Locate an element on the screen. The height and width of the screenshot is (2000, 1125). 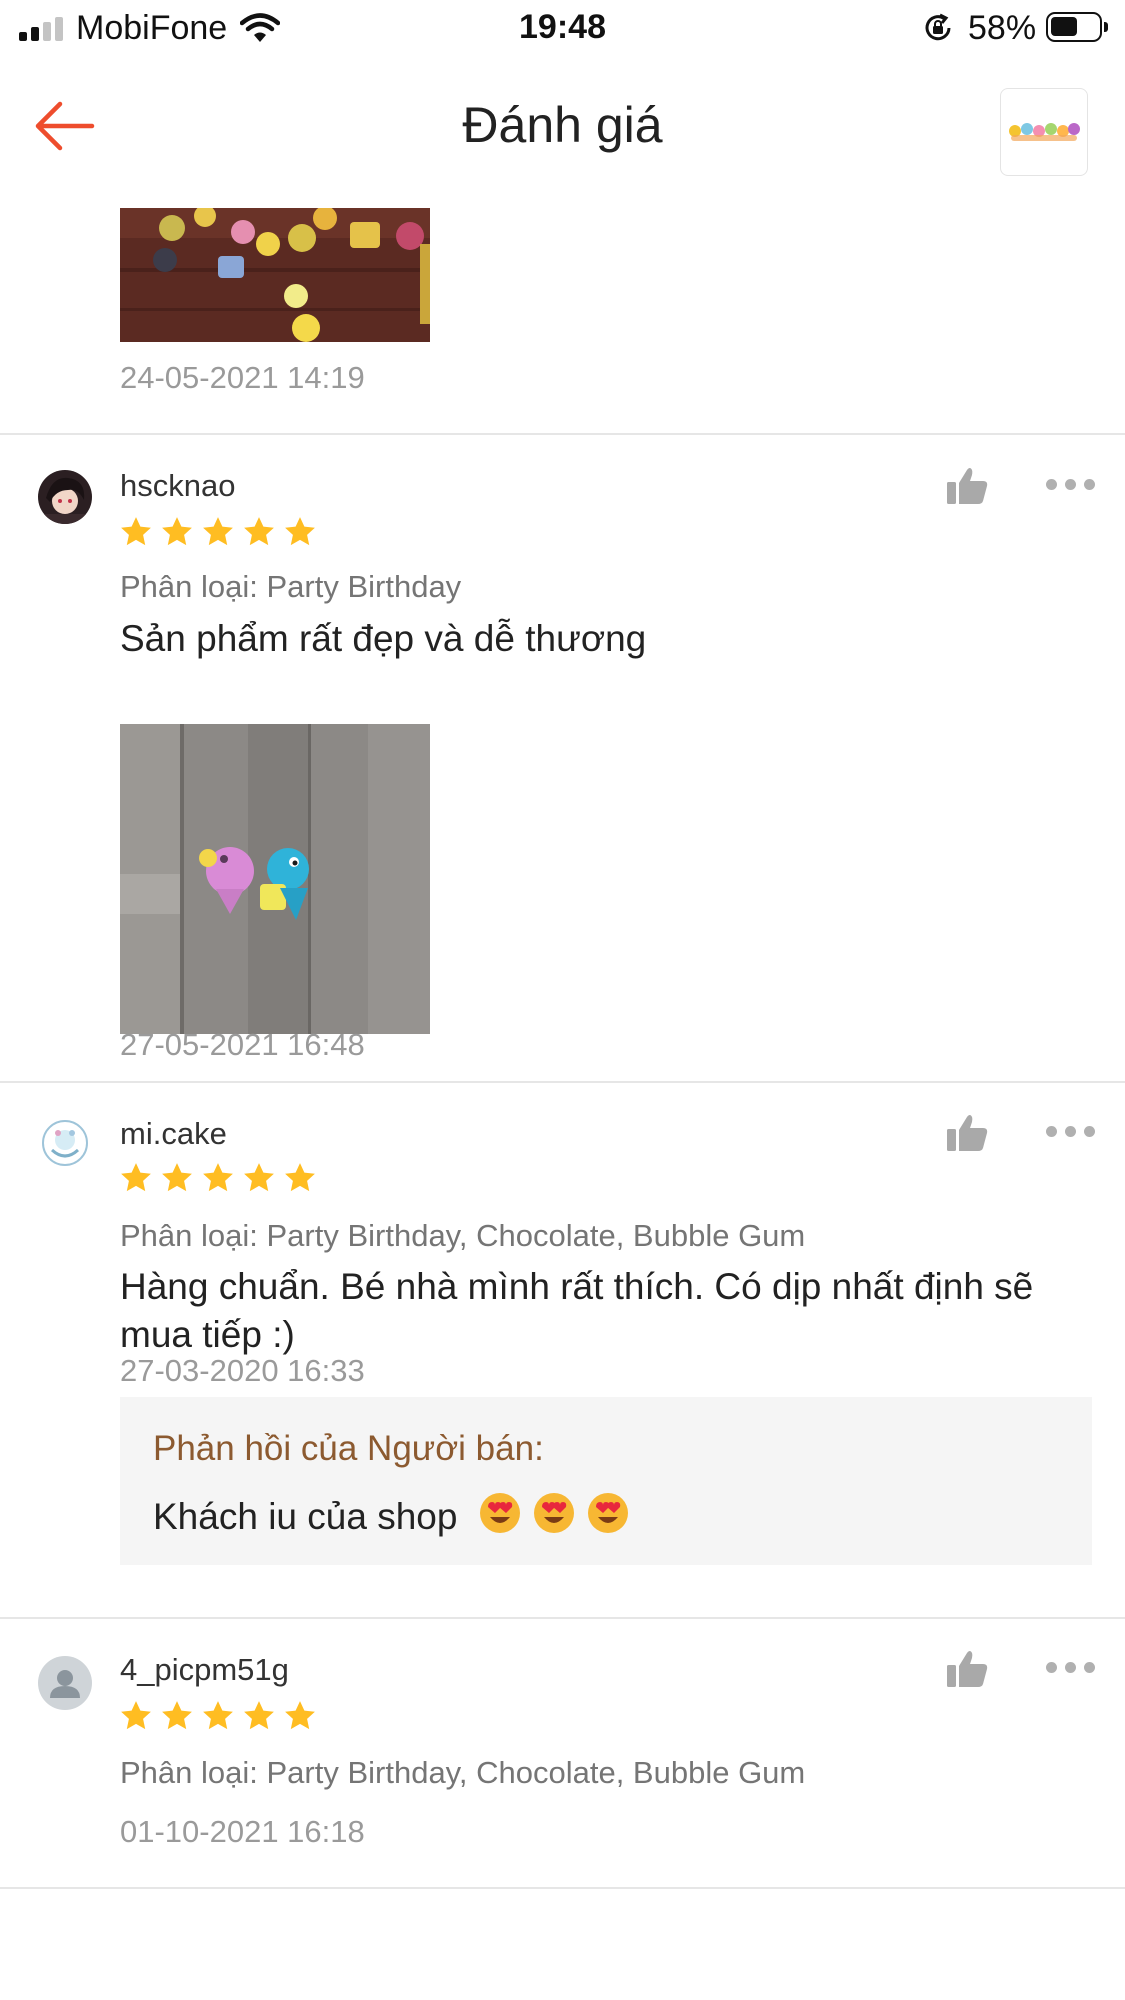
default-user-avatar-icon is located at coordinates (65, 1683).